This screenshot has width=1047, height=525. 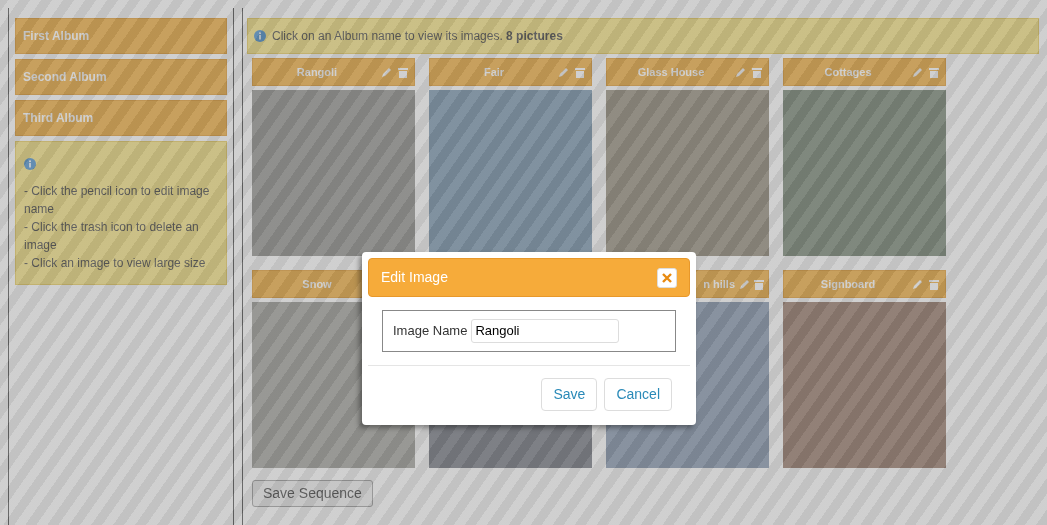 I want to click on image-title: Fair, so click(x=494, y=72).